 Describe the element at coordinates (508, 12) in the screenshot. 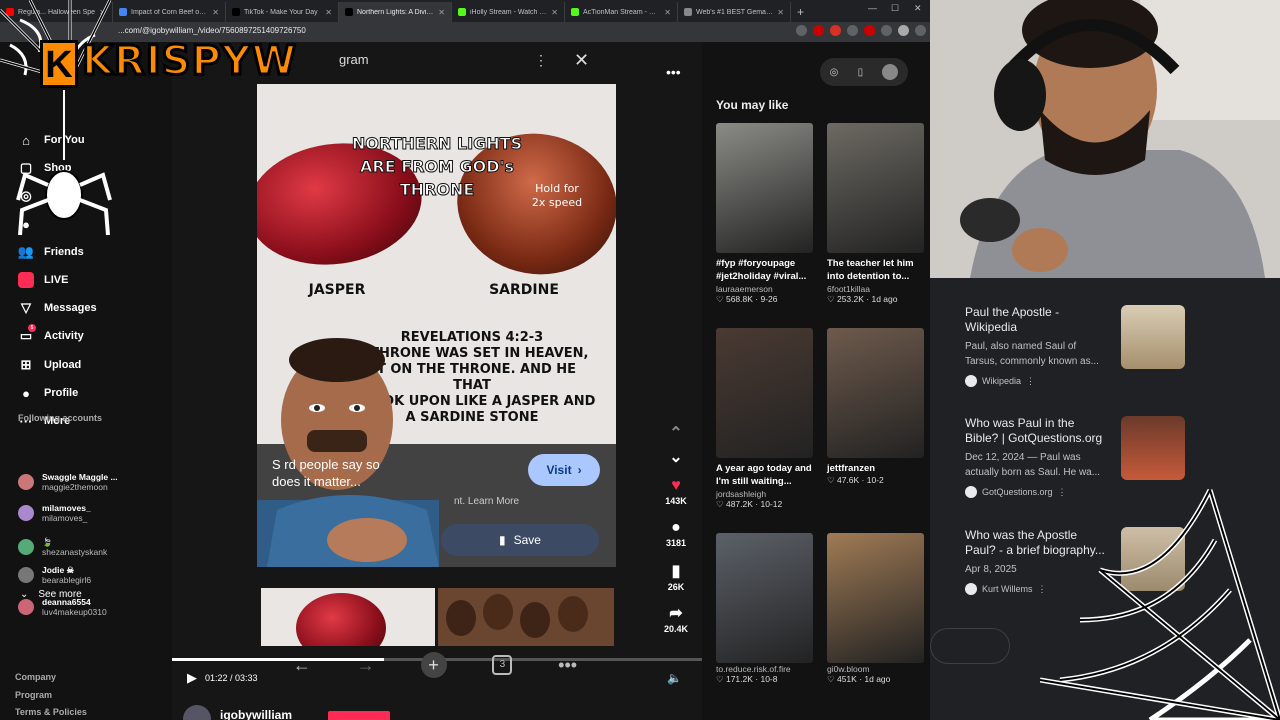

I see `browser-tab: iHolly Stream - Watch Live on✕` at that location.